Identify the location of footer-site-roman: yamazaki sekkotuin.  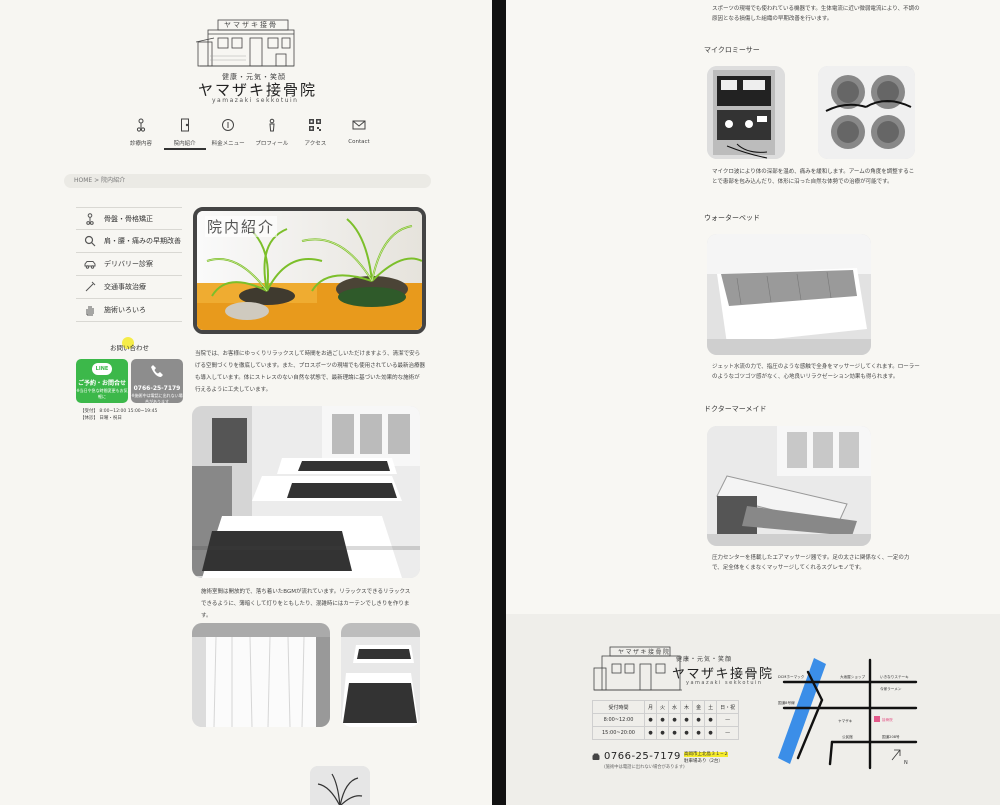
(724, 683).